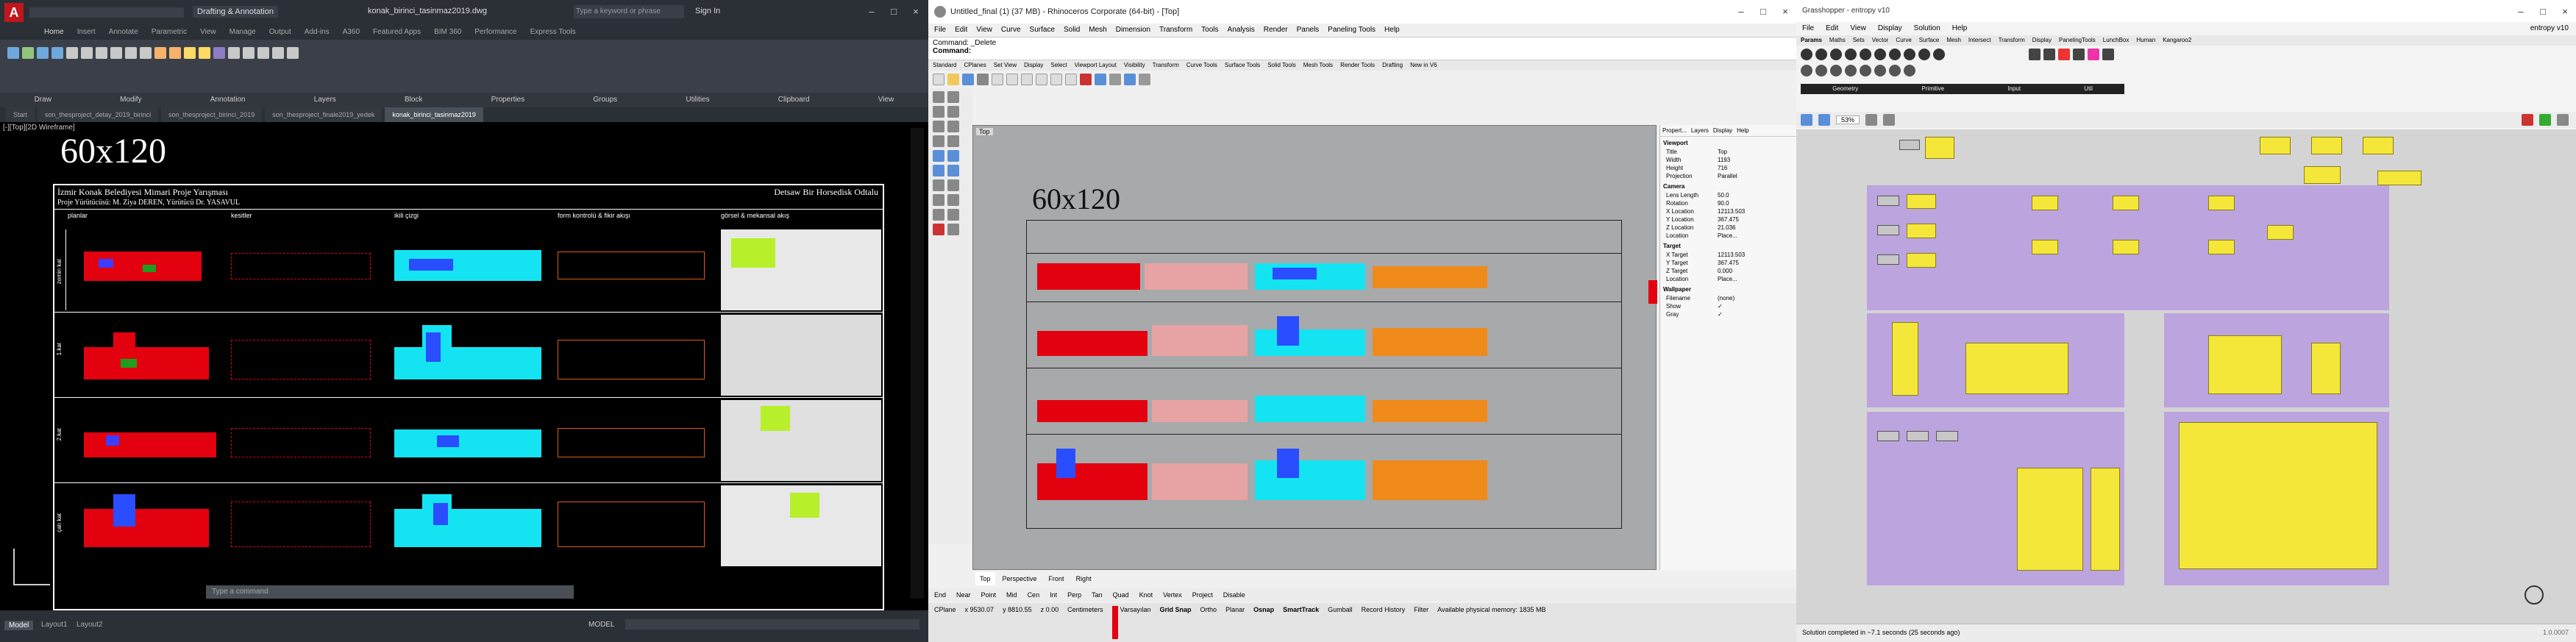 The image size is (2576, 642). I want to click on panel-tab-layers: Layers, so click(1700, 131).